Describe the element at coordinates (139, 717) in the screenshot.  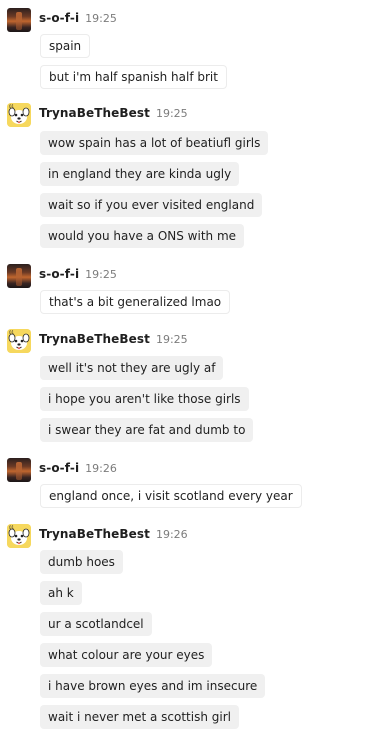
I see `message-bubble: wait i never met a scottish girl` at that location.